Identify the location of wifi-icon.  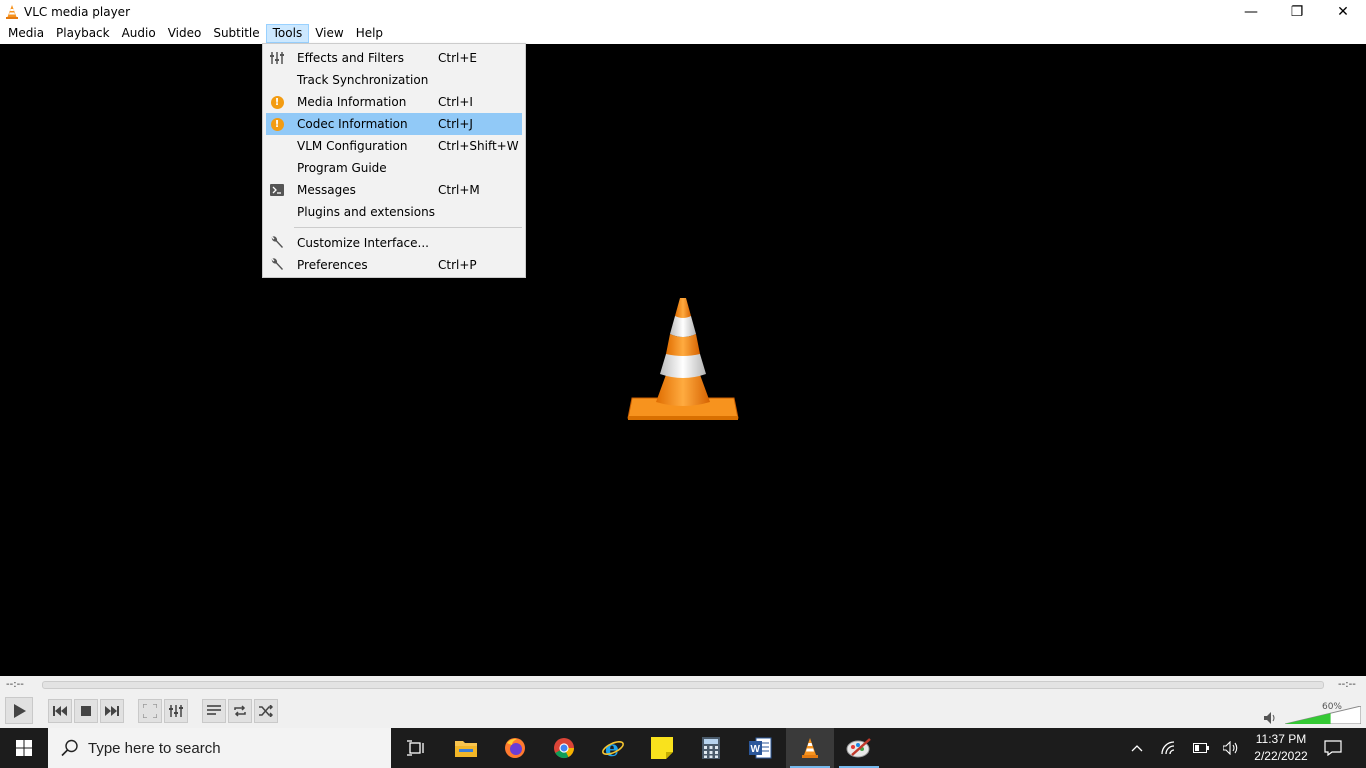
(1168, 748).